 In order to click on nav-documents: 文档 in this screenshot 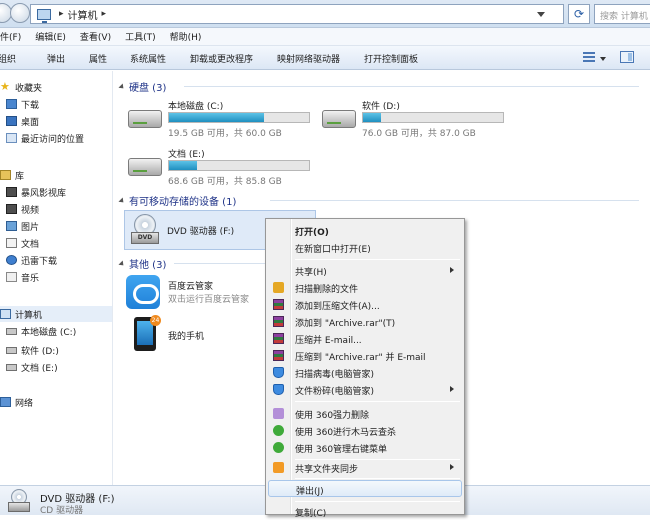, I will do `click(22, 243)`.